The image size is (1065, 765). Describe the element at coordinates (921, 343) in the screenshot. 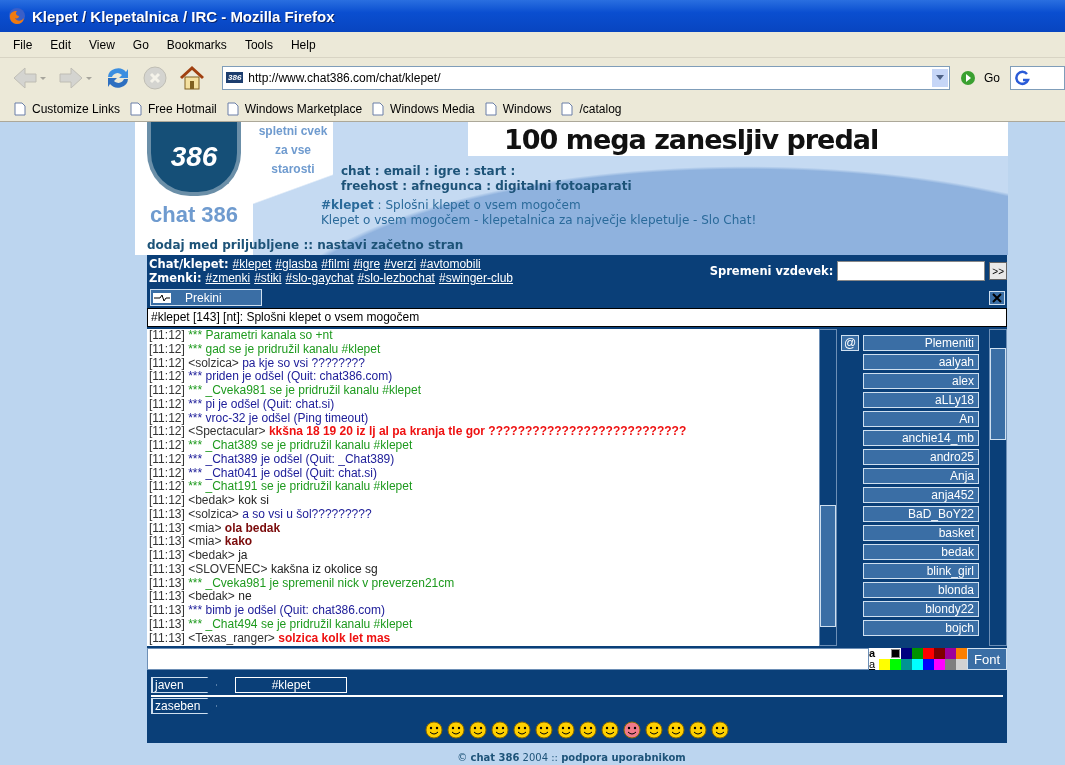

I see `nick-item: Plemeniti` at that location.